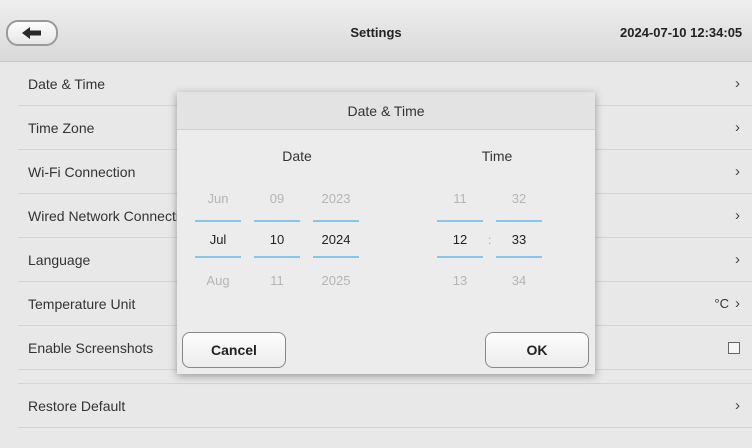  I want to click on minute-next: 34, so click(519, 280).